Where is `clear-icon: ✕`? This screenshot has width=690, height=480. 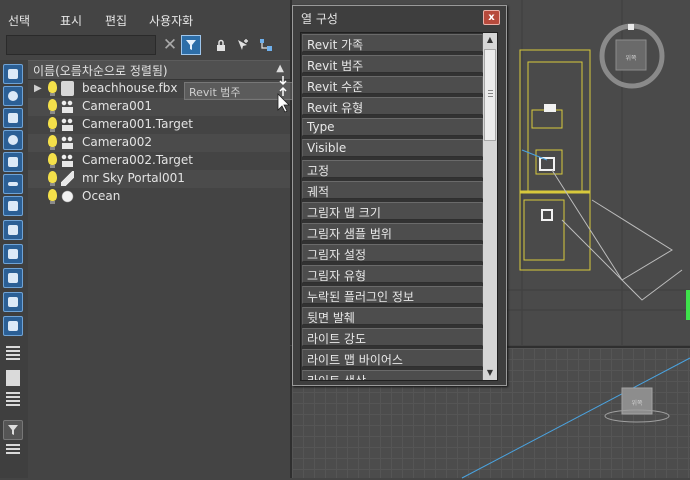 clear-icon: ✕ is located at coordinates (170, 45).